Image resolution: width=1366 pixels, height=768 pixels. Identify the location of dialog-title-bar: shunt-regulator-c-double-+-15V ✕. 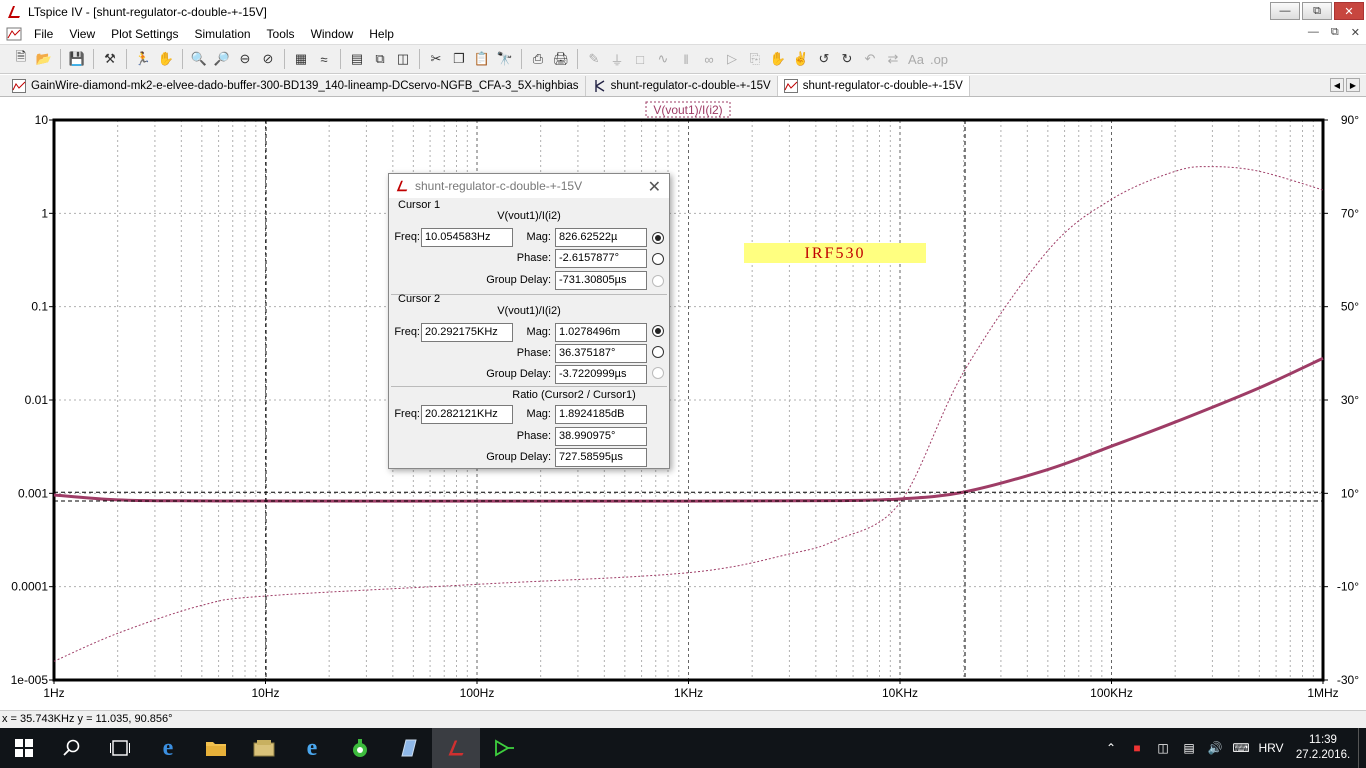
(529, 186).